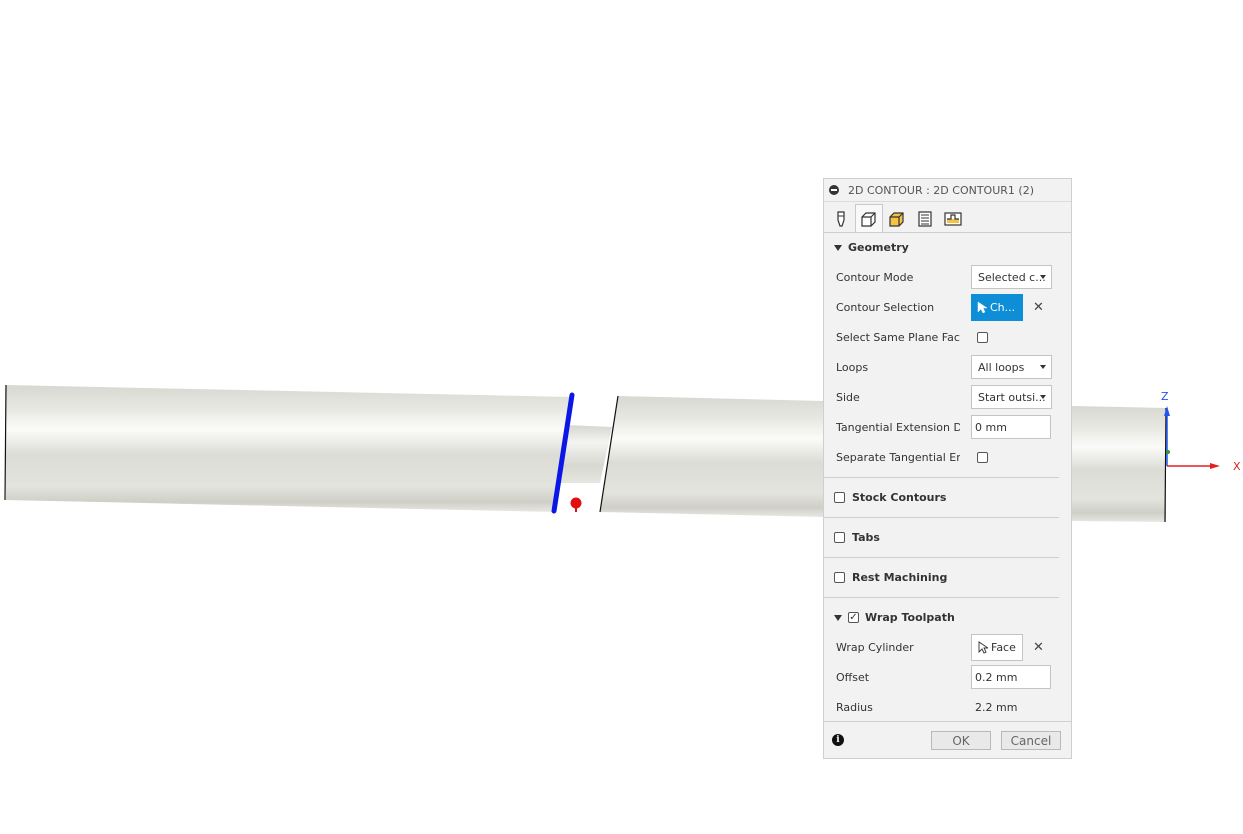  I want to click on tab-heights, so click(897, 218).